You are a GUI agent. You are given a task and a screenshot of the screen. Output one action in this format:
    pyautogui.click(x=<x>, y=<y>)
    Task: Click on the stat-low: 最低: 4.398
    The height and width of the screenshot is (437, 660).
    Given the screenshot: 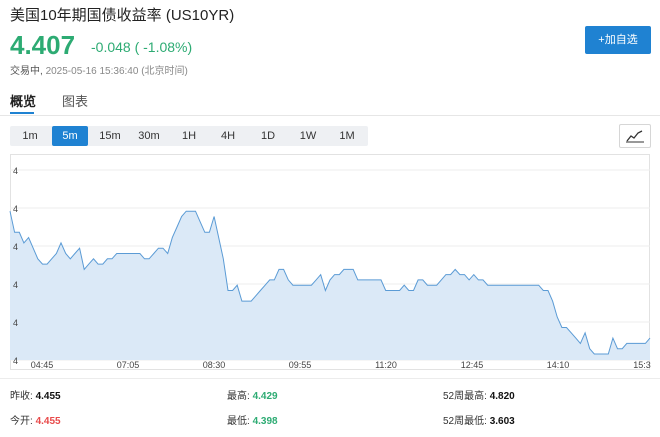 What is the action you would take?
    pyautogui.click(x=252, y=419)
    